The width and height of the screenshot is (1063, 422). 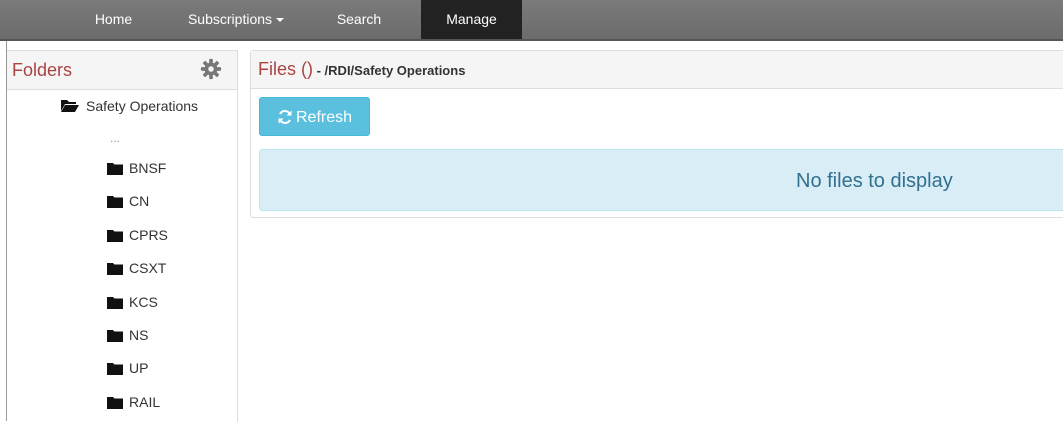 What do you see at coordinates (285, 69) in the screenshot?
I see `files-title-text: Files ()` at bounding box center [285, 69].